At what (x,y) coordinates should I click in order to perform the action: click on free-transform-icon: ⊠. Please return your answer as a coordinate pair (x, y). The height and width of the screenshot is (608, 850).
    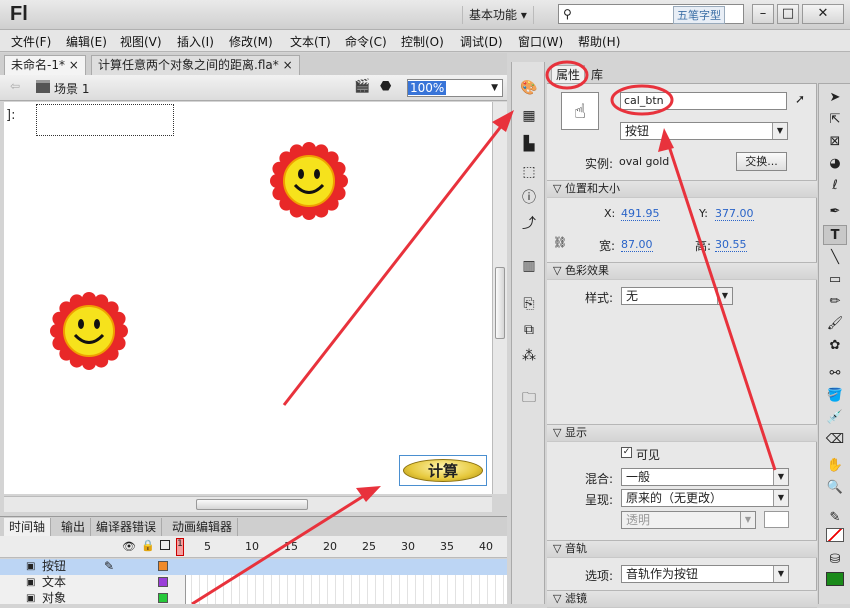
    Looking at the image, I should click on (835, 142).